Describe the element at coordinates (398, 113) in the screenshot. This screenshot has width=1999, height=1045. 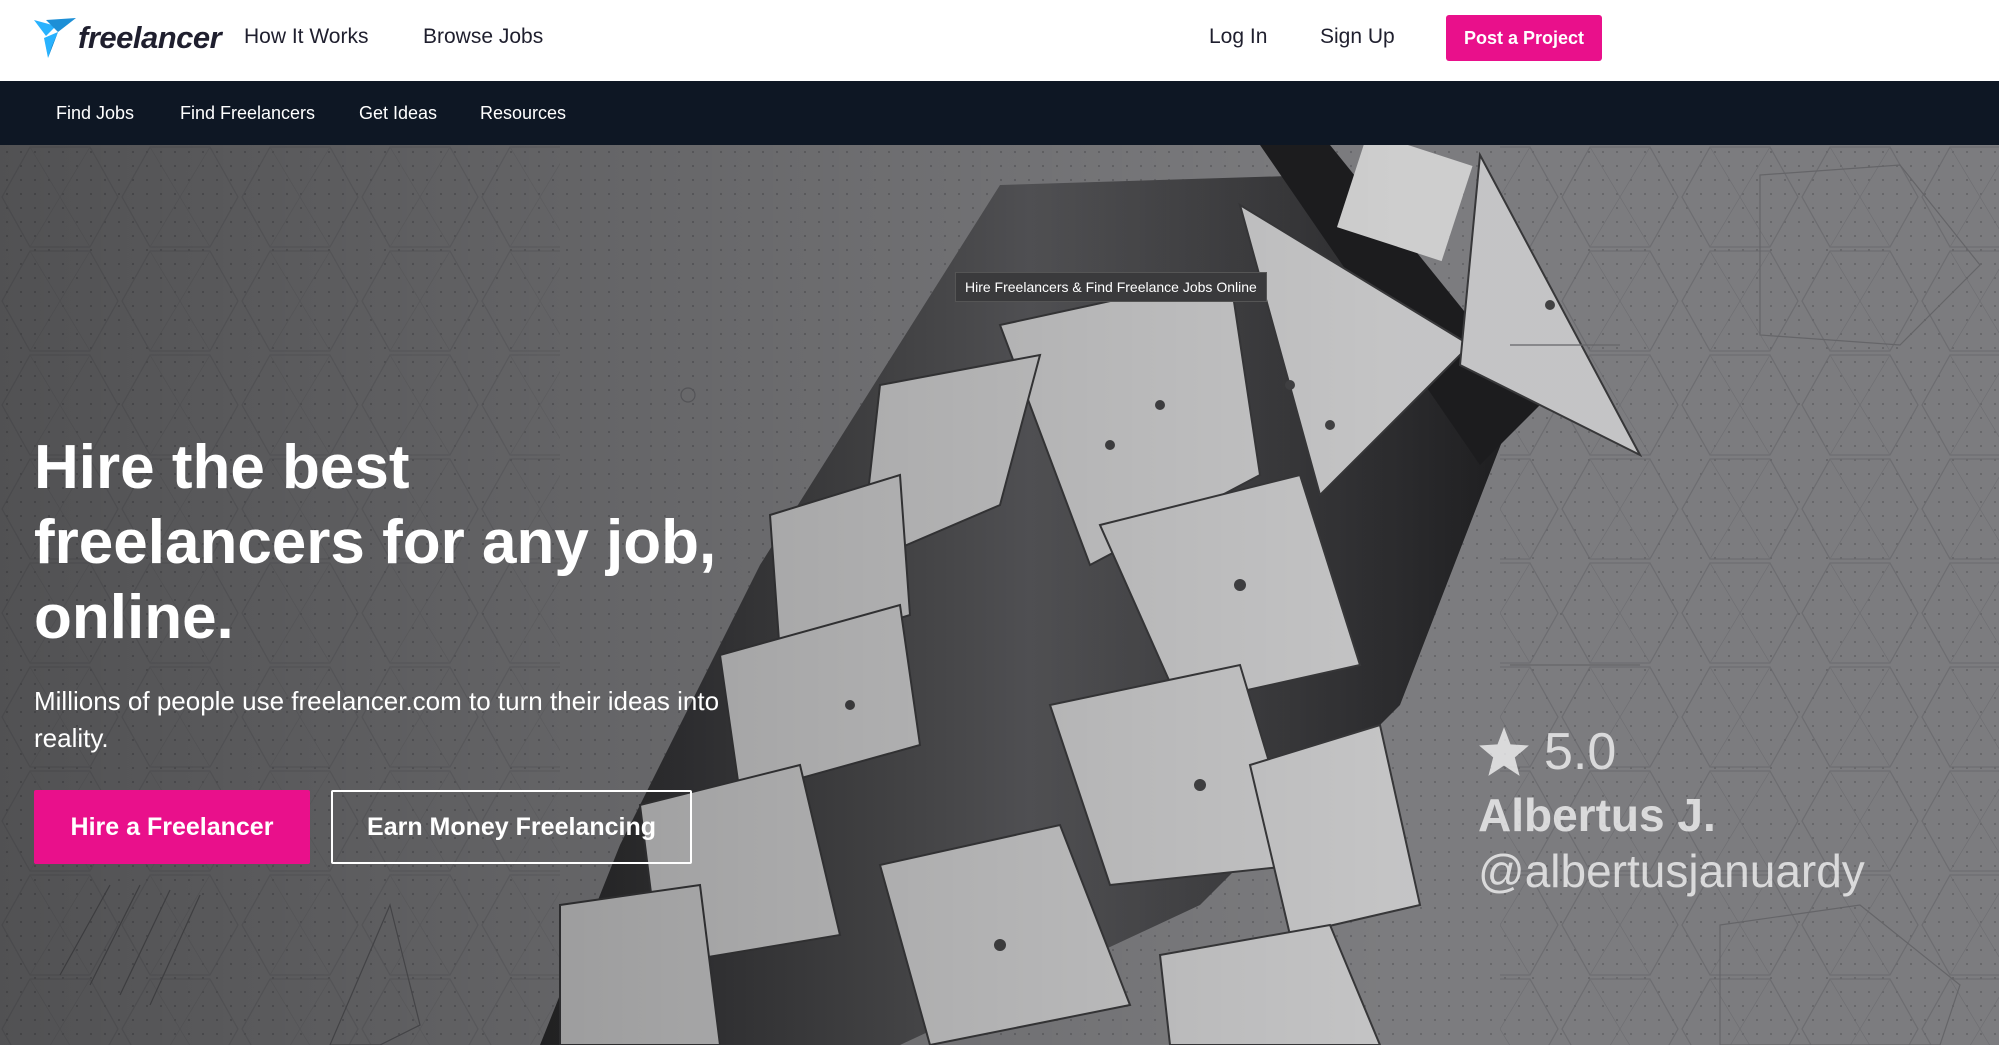
I see `subnav-get-ideas: Get Ideas` at that location.